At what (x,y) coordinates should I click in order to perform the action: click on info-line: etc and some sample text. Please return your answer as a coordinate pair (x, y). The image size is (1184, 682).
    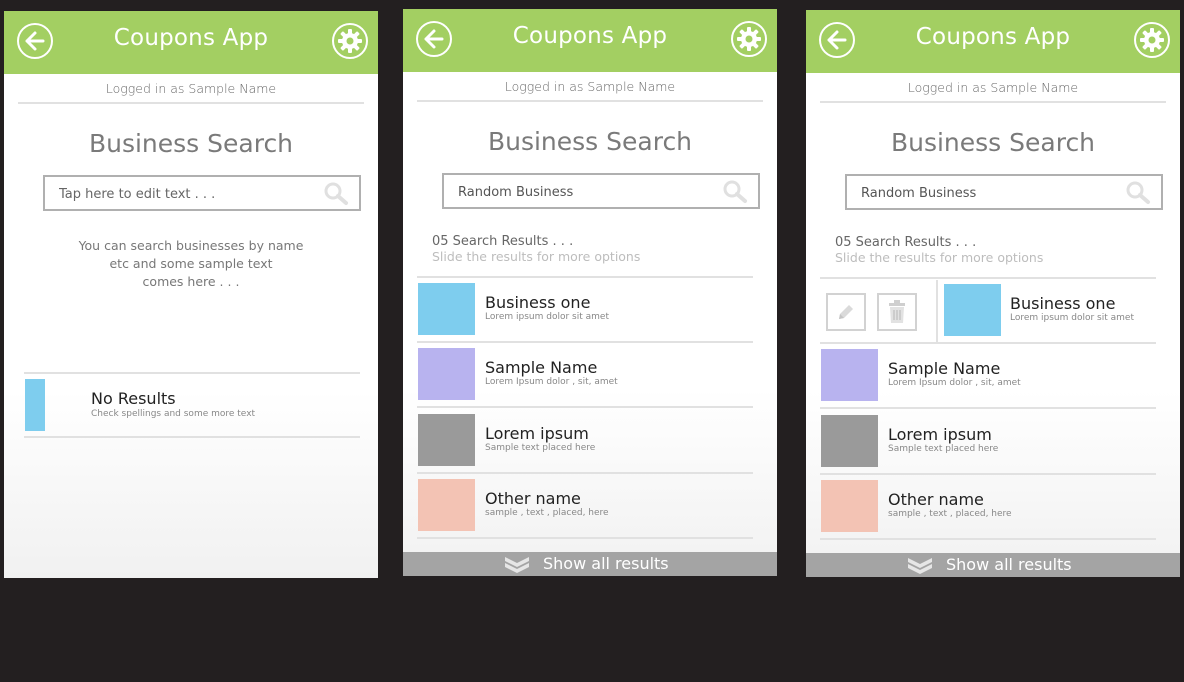
    Looking at the image, I should click on (191, 263).